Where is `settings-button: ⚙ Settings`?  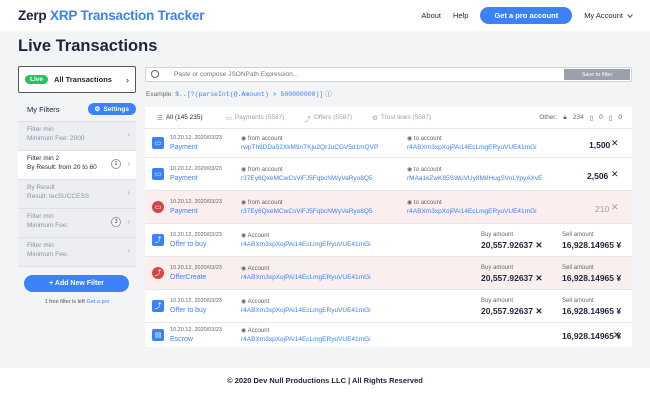 settings-button: ⚙ Settings is located at coordinates (111, 109).